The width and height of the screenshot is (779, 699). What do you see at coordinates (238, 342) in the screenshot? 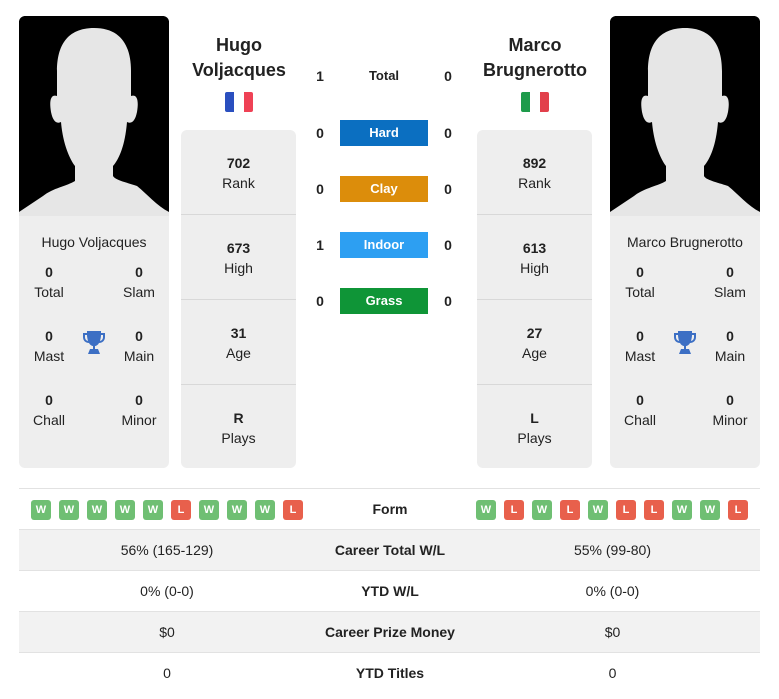
I see `stat-age: 31 Age` at bounding box center [238, 342].